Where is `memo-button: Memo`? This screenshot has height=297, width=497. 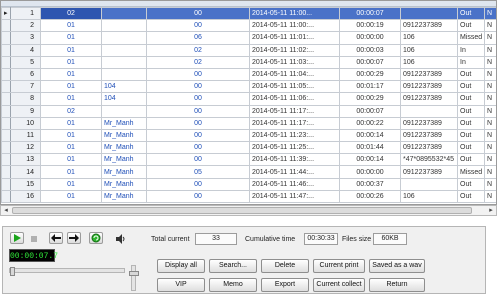 memo-button: Memo is located at coordinates (233, 285).